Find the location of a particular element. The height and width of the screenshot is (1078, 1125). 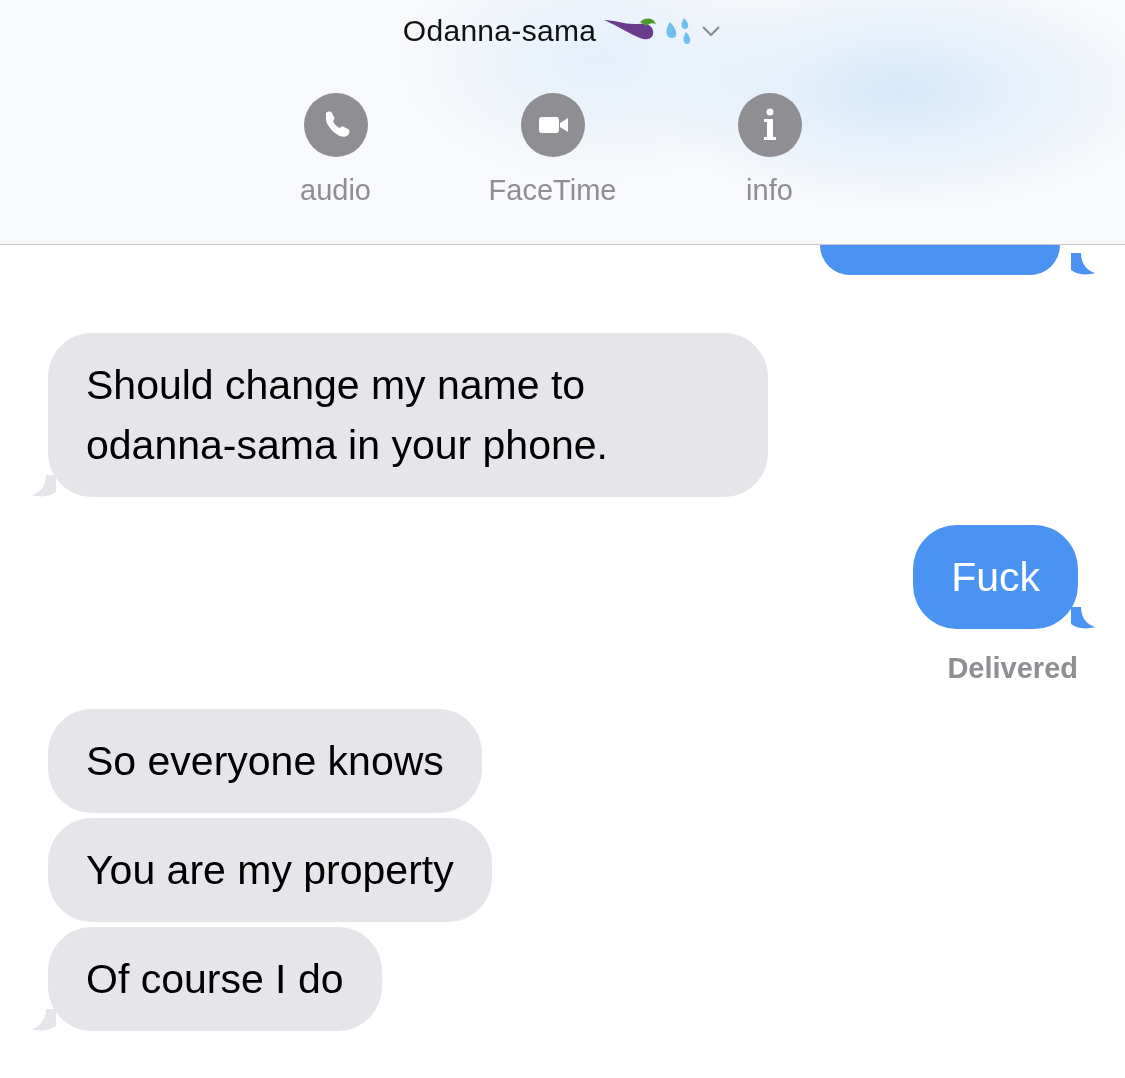

facetime-button: FaceTime is located at coordinates (552, 153).